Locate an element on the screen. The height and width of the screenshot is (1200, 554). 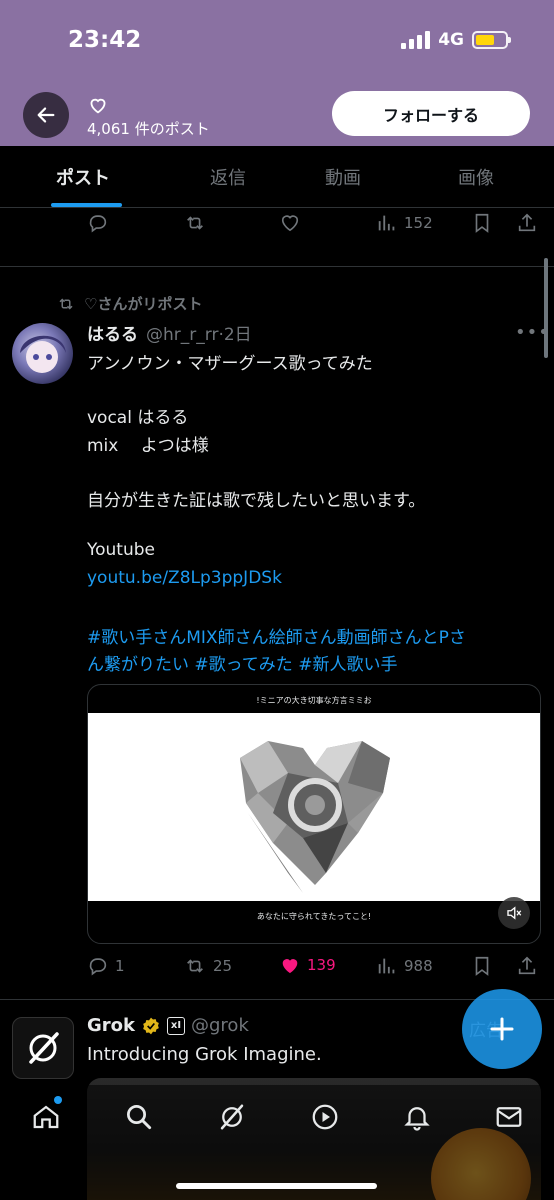
verified-badge-icon is located at coordinates (151, 1025).